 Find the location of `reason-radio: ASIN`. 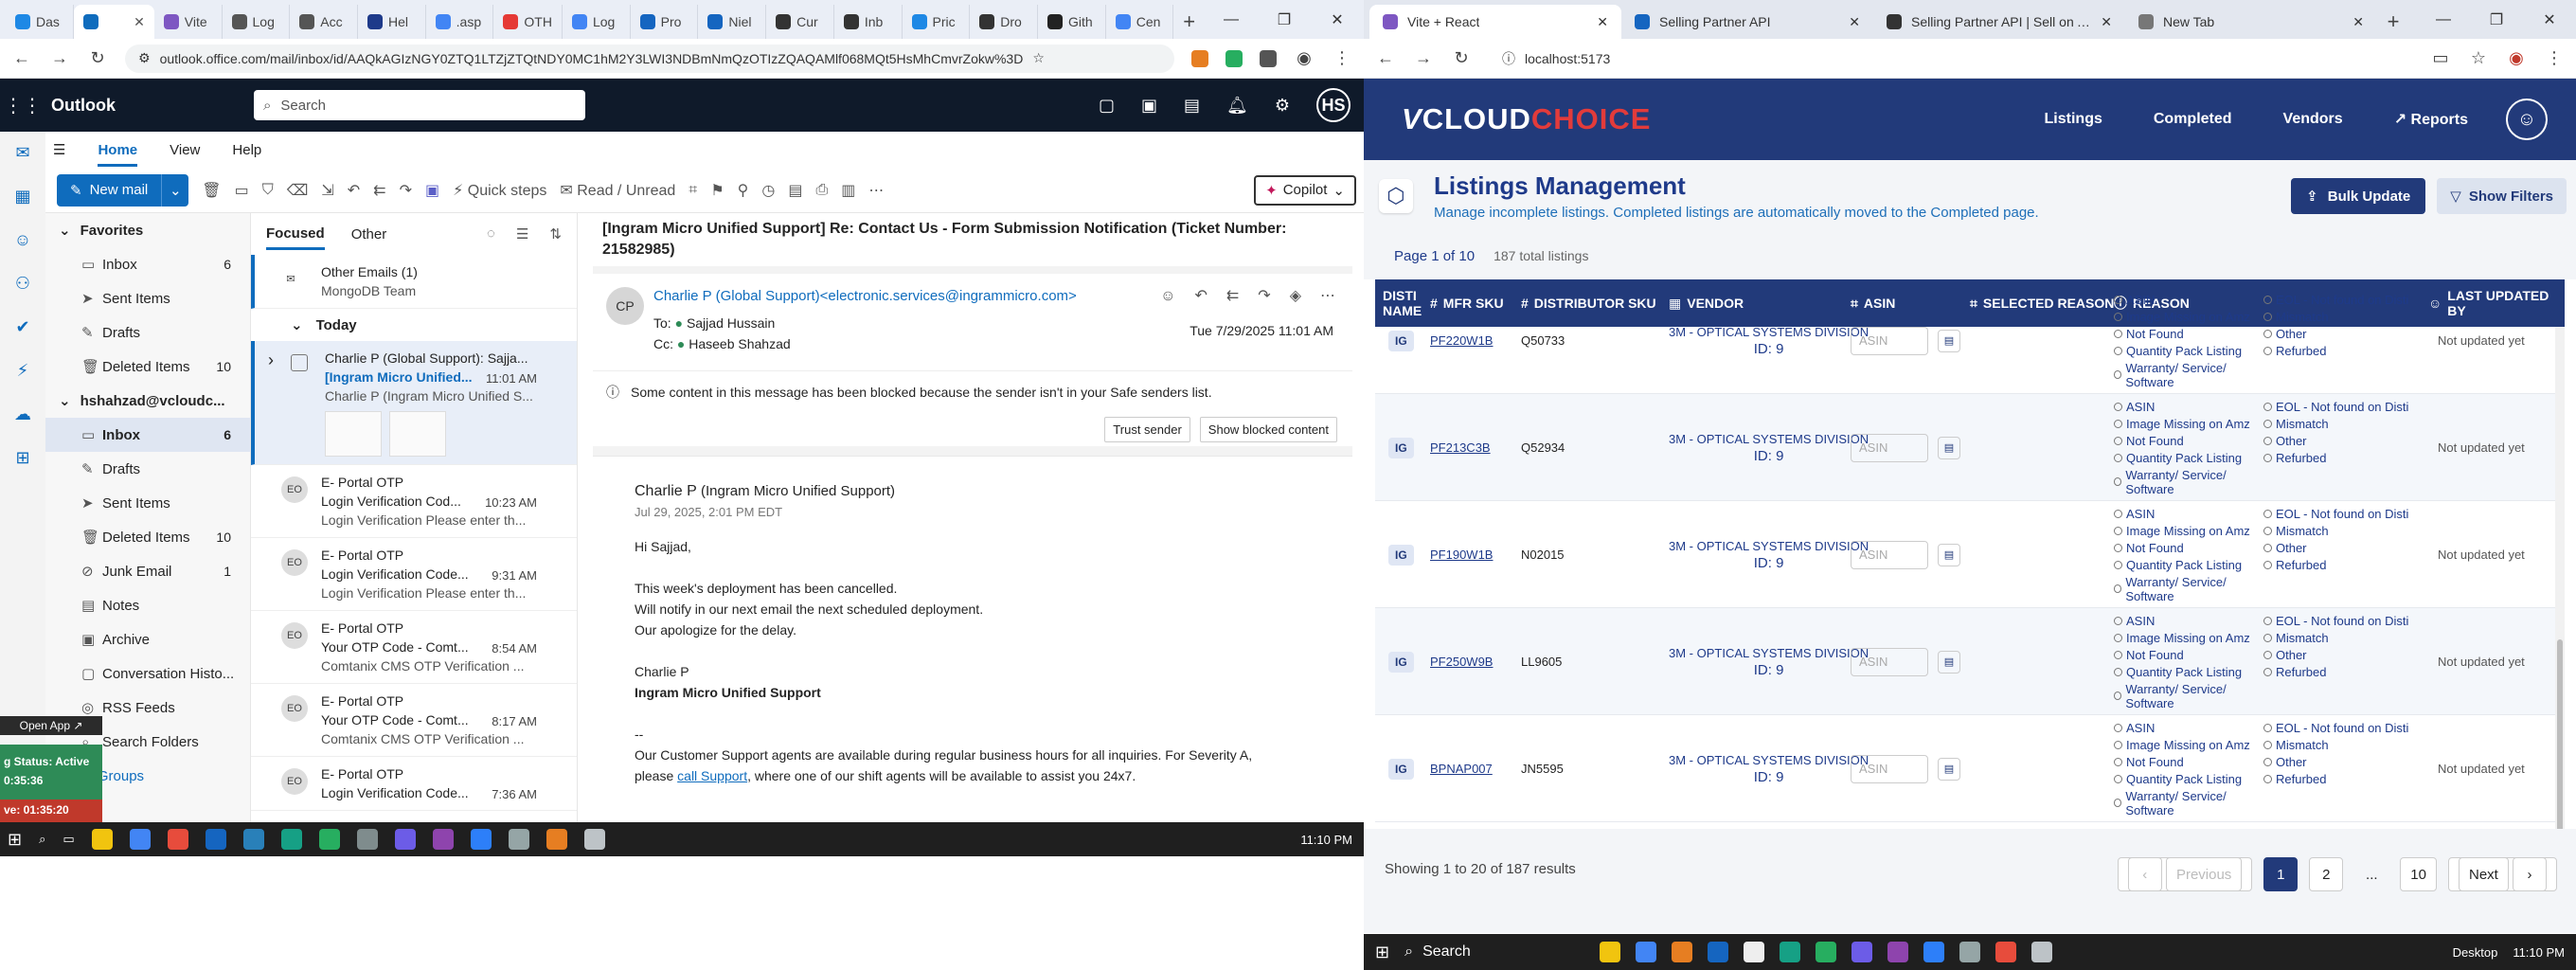

reason-radio: ASIN is located at coordinates (2188, 728).